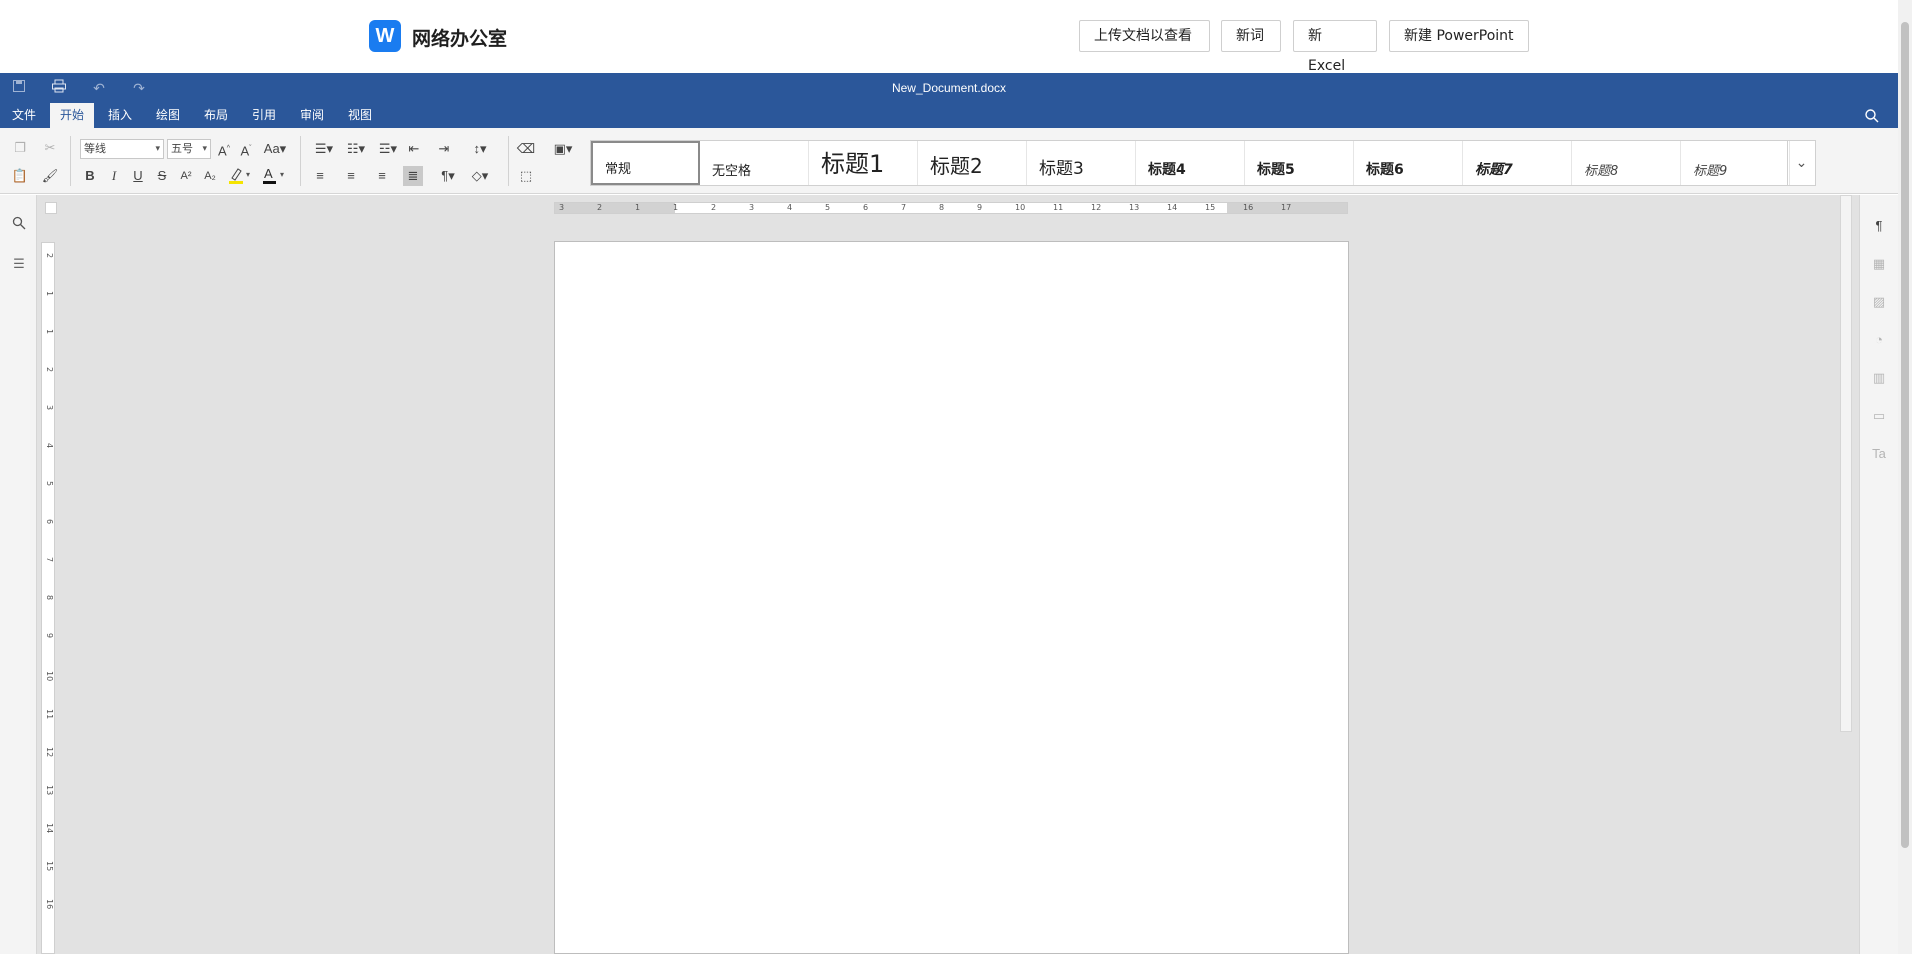  I want to click on ribbon-separator, so click(300, 161).